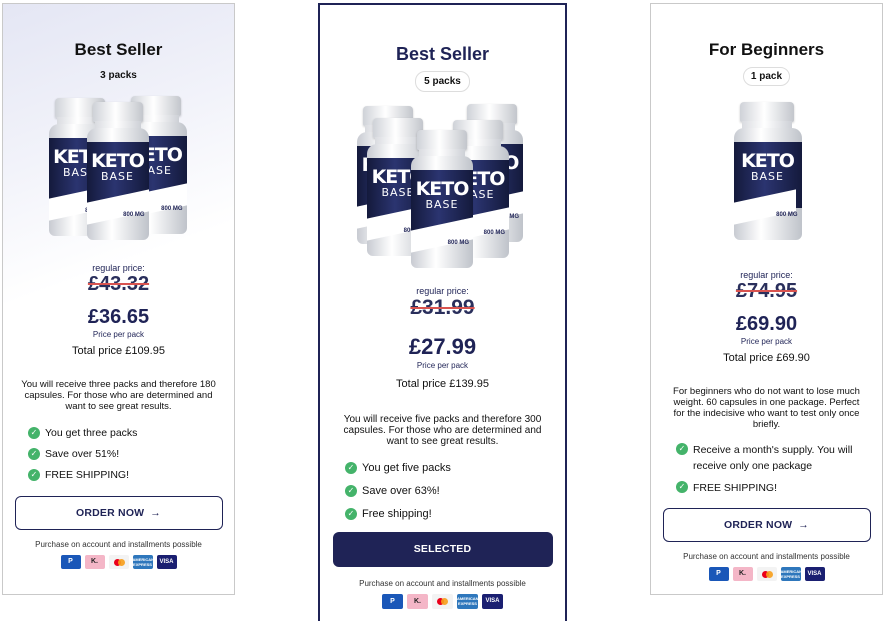 The height and width of the screenshot is (621, 887). Describe the element at coordinates (118, 75) in the screenshot. I see `packs-badge: 3 packs` at that location.